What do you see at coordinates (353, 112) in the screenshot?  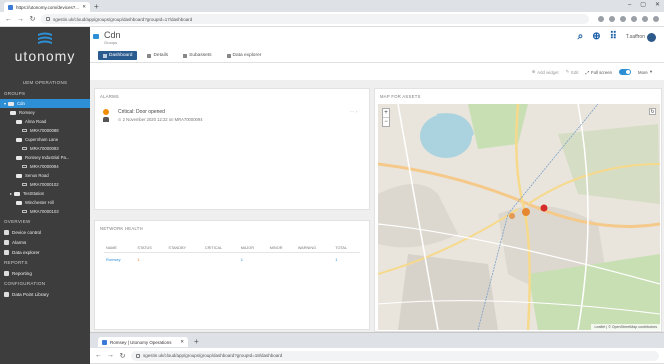 I see `alarm-actions: ⋯ ›` at bounding box center [353, 112].